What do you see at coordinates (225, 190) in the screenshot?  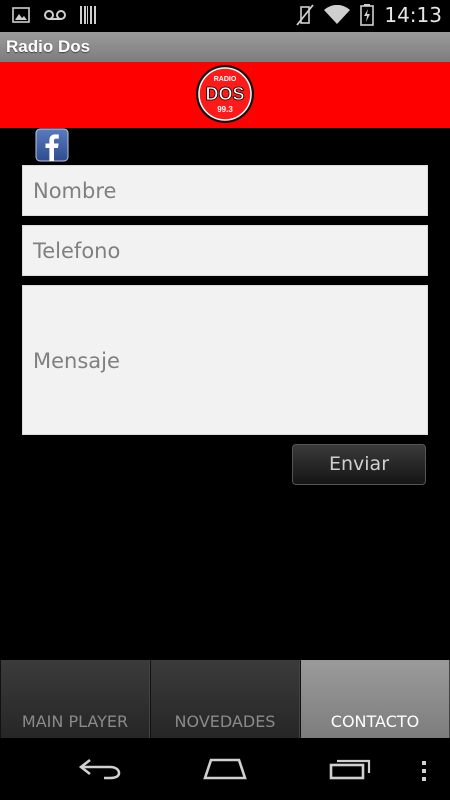 I see `nombre-input: Nombre` at bounding box center [225, 190].